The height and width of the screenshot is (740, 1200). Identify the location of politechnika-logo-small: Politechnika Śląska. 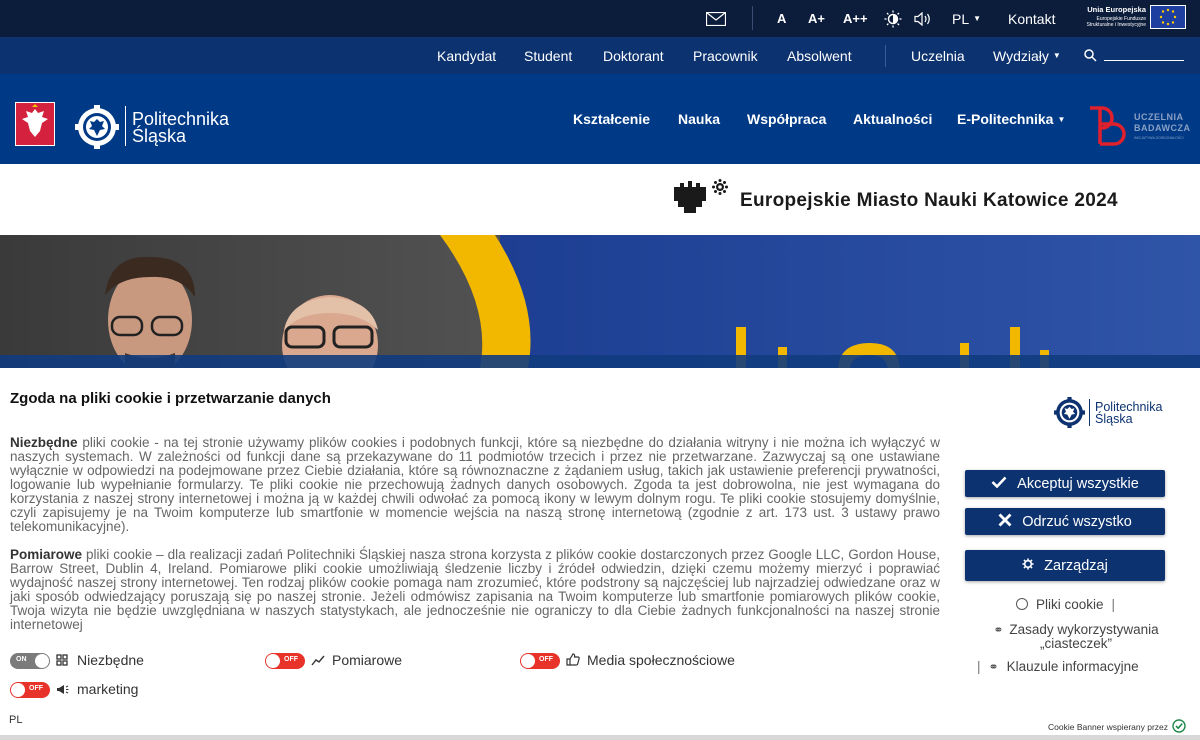
(1119, 413).